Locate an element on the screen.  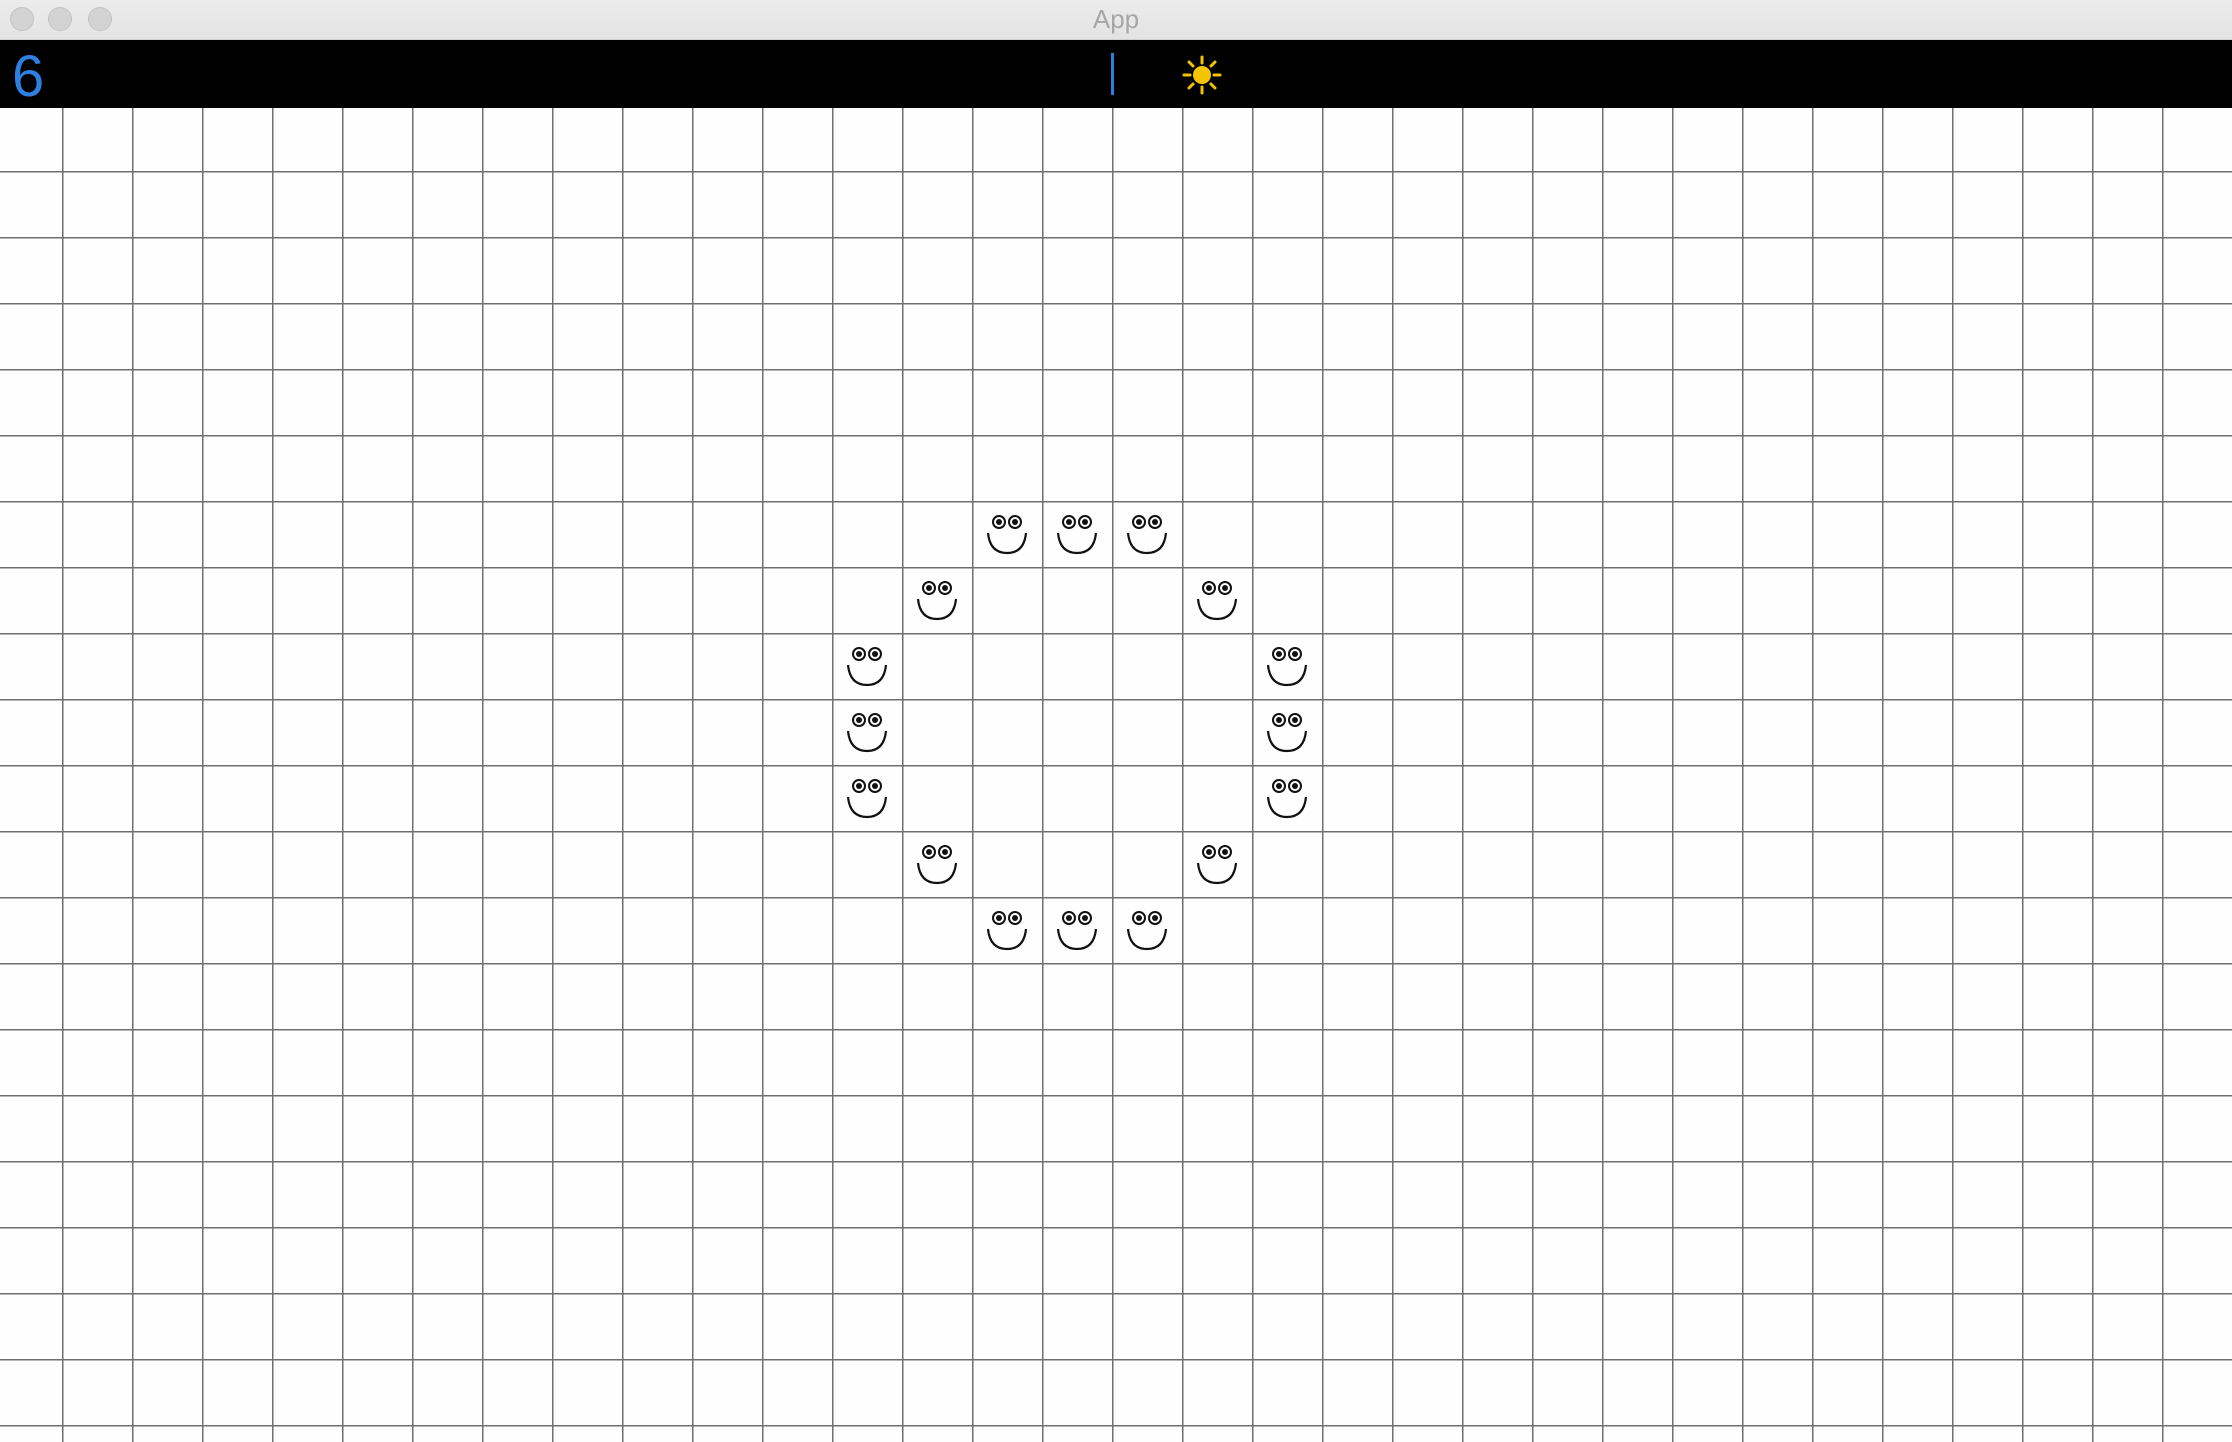
generation-counter: 6 is located at coordinates (28, 76).